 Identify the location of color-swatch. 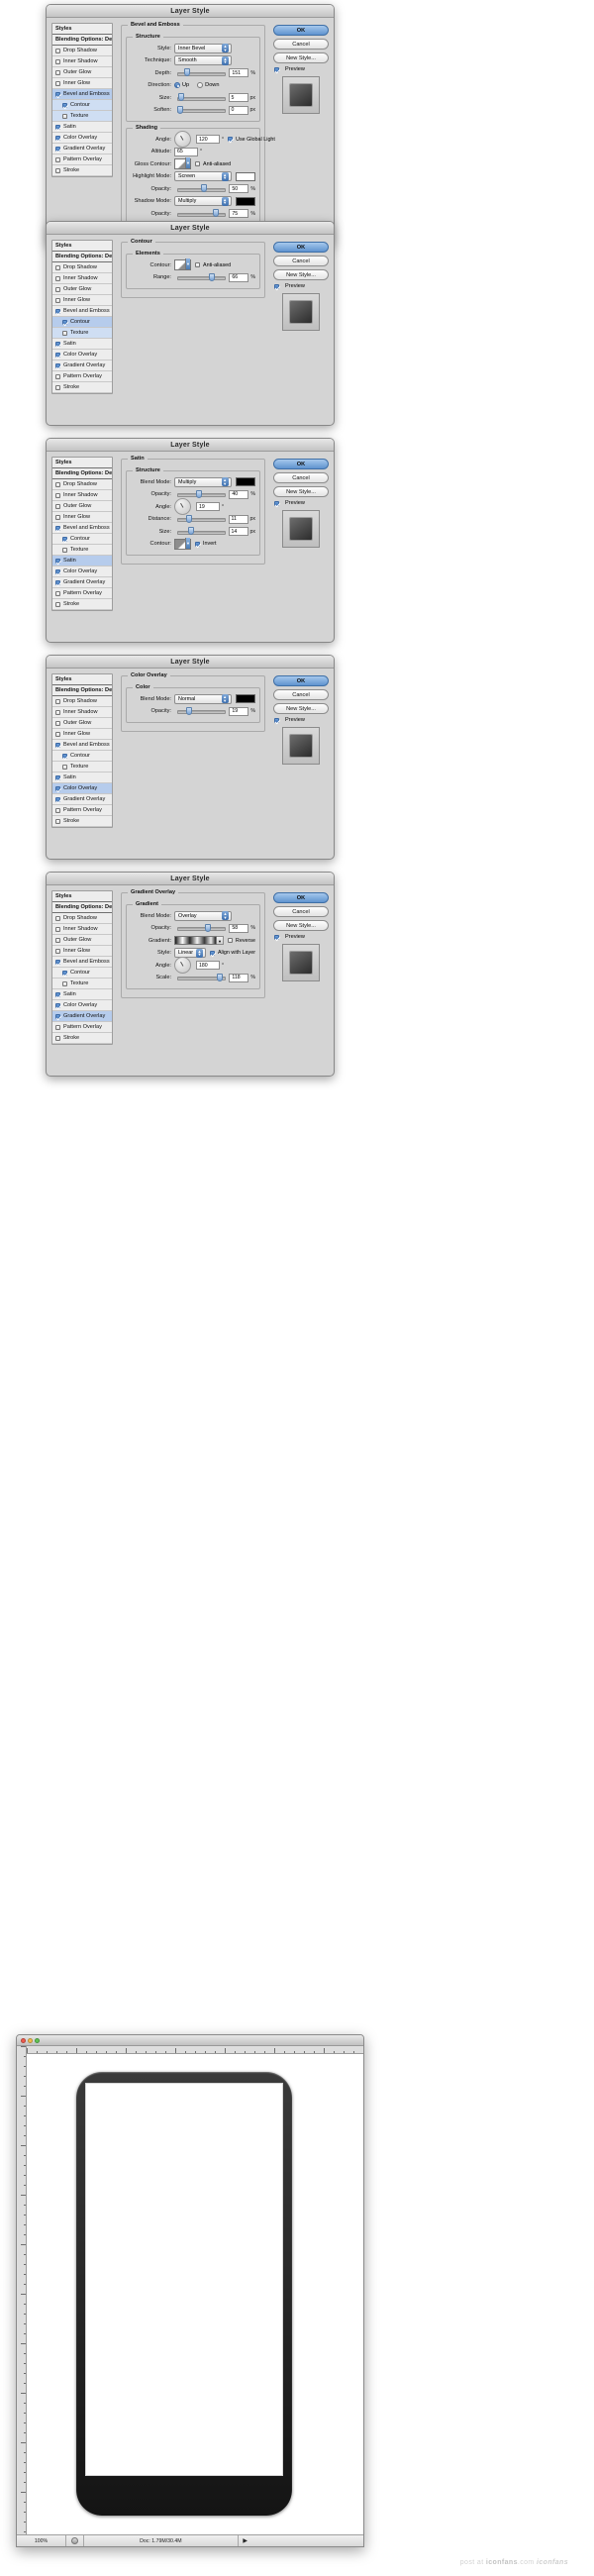
(245, 176).